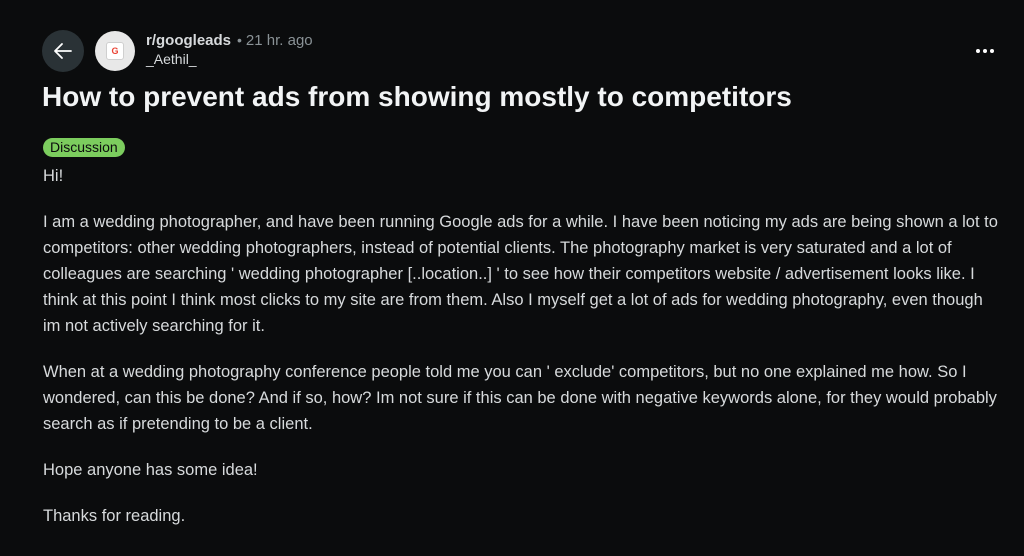 This screenshot has height=556, width=1024. What do you see at coordinates (114, 516) in the screenshot?
I see `post-paragraph: Thanks for reading.` at bounding box center [114, 516].